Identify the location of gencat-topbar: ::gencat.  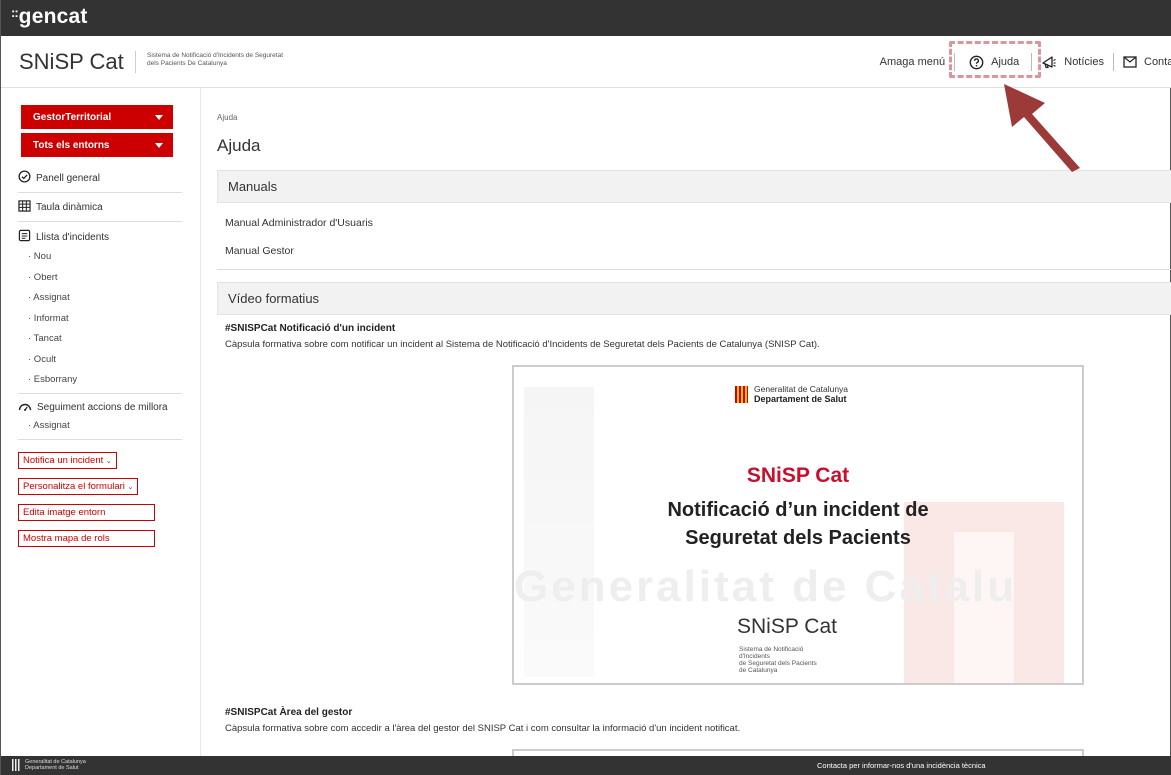
(586, 18).